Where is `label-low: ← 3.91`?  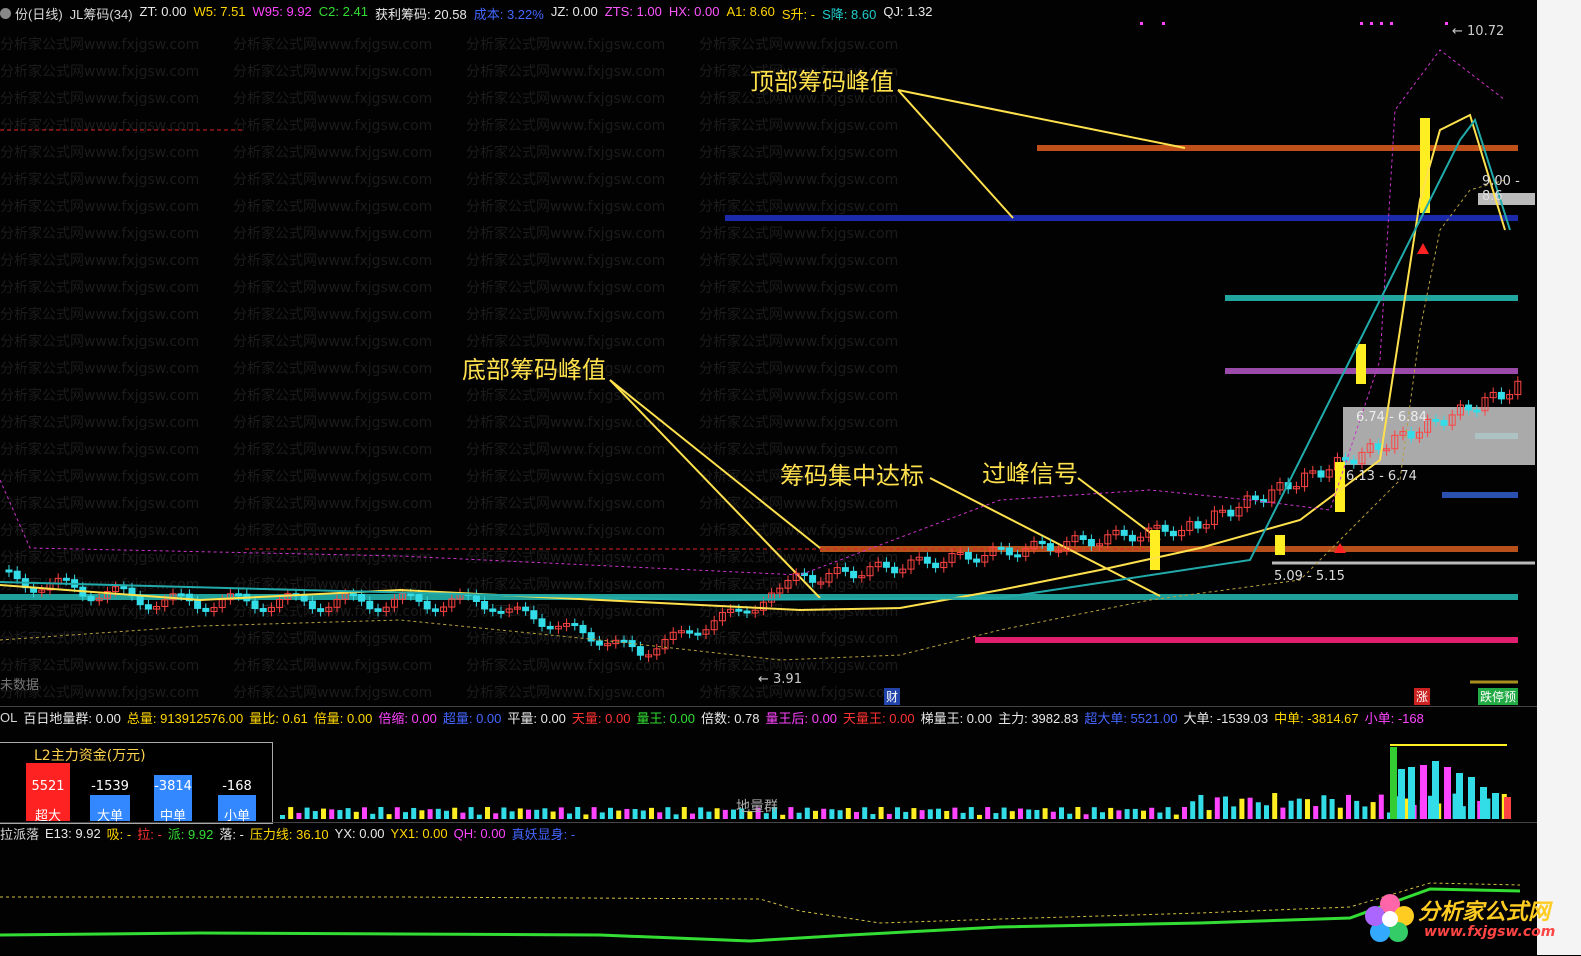
label-low: ← 3.91 is located at coordinates (780, 679).